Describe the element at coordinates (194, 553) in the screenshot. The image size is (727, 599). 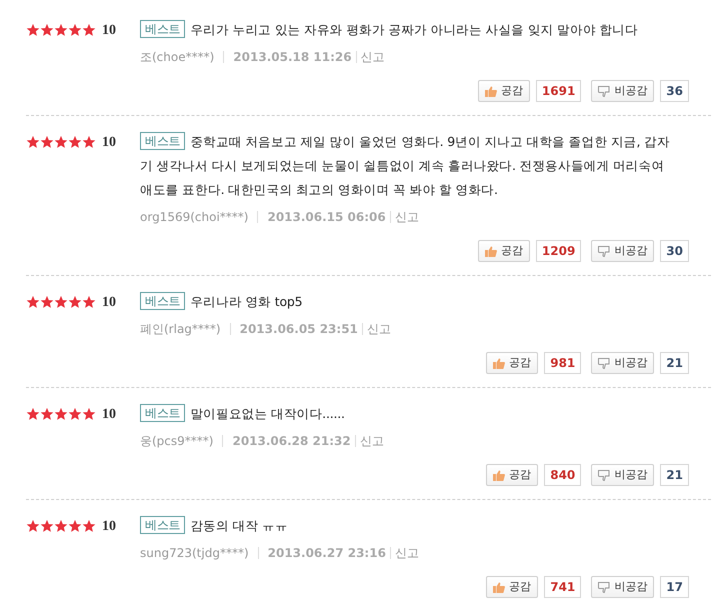
I see `author-name: sung723(tjdg****)` at that location.